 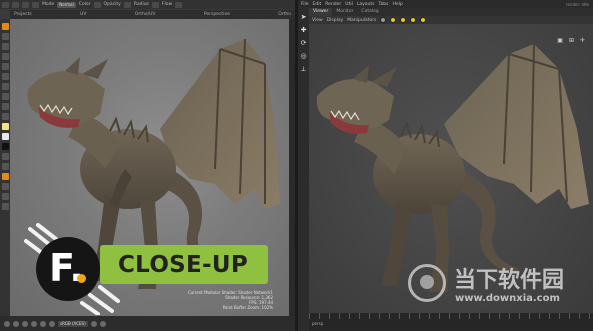 I want to click on logo-dot-icon, so click(x=81, y=278).